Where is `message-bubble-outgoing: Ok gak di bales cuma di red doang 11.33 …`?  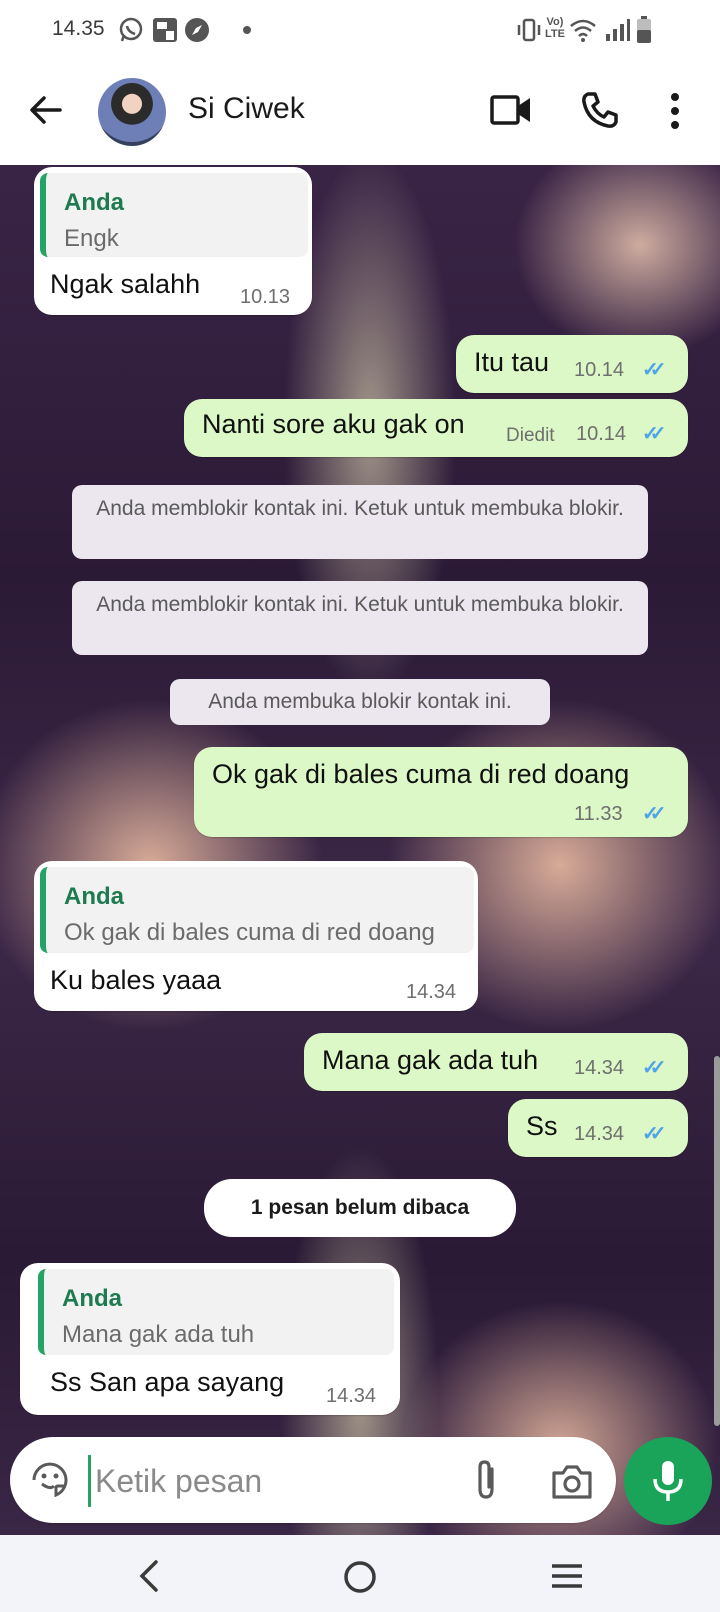 message-bubble-outgoing: Ok gak di bales cuma di red doang 11.33 … is located at coordinates (441, 792).